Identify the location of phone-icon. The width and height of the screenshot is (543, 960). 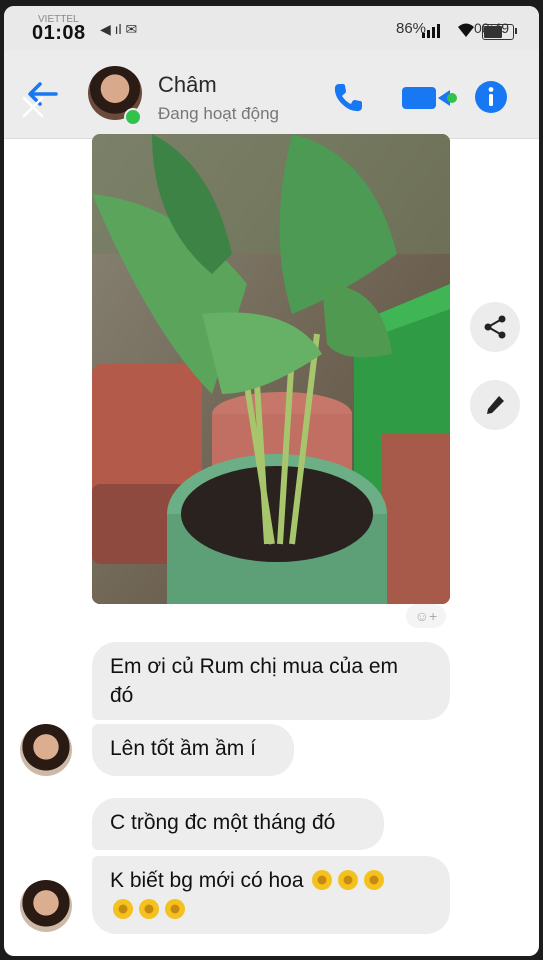
(348, 98).